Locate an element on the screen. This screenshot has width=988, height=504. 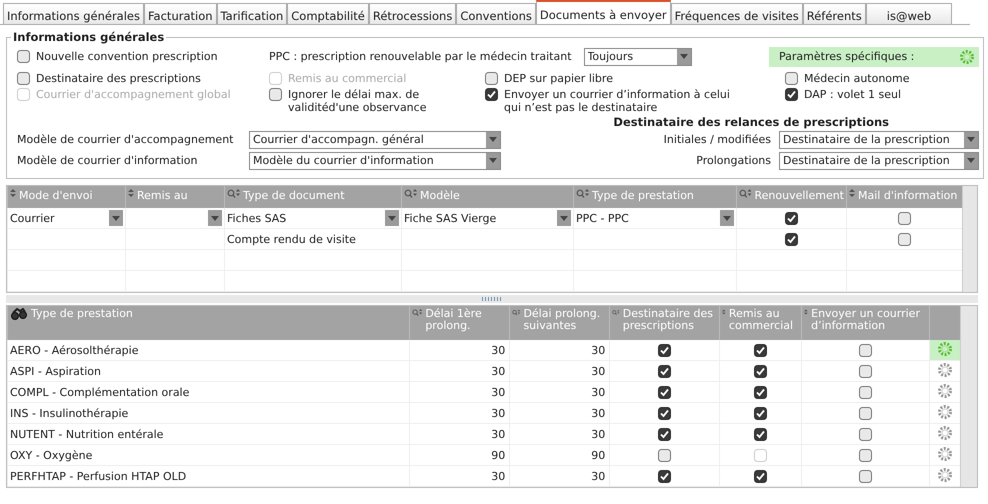
dropdown: Courrier is located at coordinates (66, 218).